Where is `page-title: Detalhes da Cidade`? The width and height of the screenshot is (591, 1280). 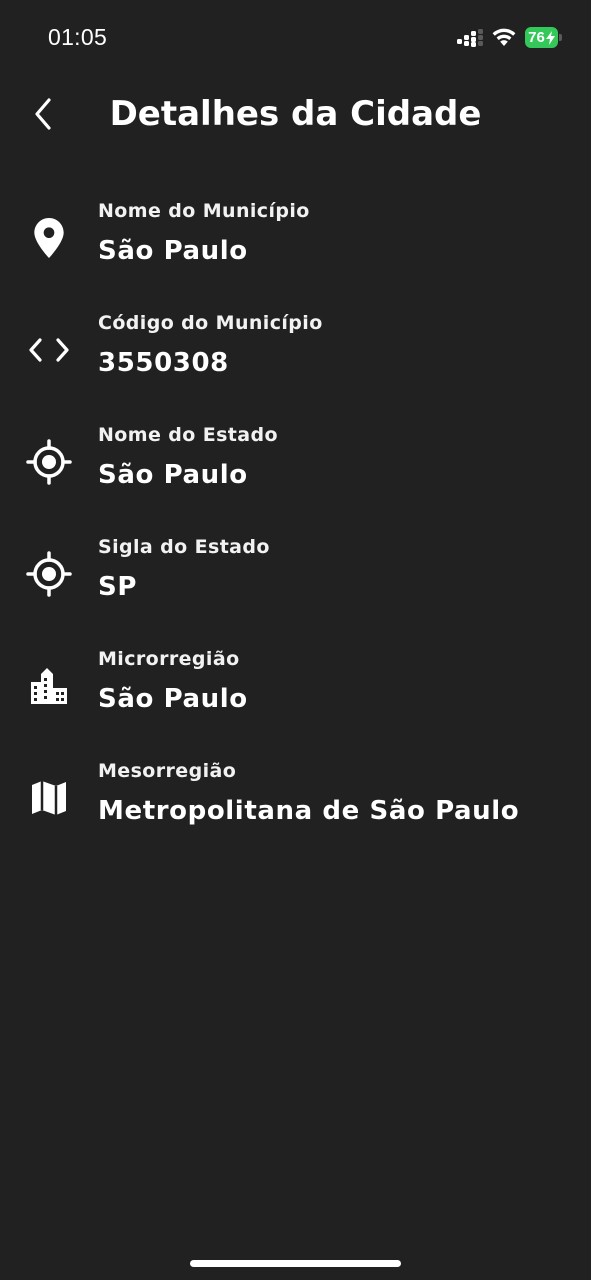
page-title: Detalhes da Cidade is located at coordinates (295, 114).